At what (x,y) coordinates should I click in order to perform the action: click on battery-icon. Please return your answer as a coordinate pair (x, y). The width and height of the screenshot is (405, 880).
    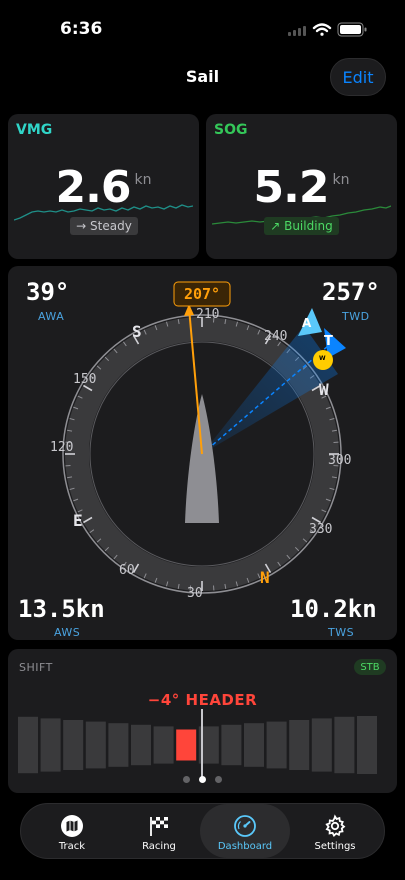
    Looking at the image, I should click on (352, 29).